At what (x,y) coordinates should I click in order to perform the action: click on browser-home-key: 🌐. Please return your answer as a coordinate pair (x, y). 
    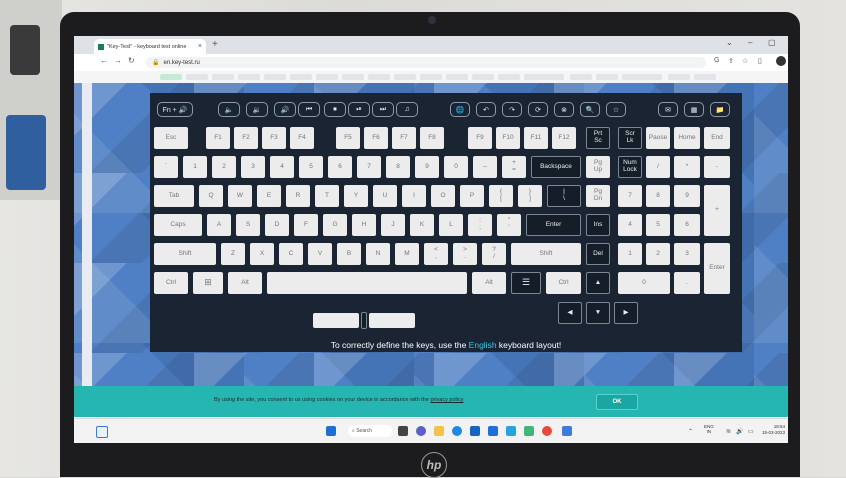
    Looking at the image, I should click on (460, 109).